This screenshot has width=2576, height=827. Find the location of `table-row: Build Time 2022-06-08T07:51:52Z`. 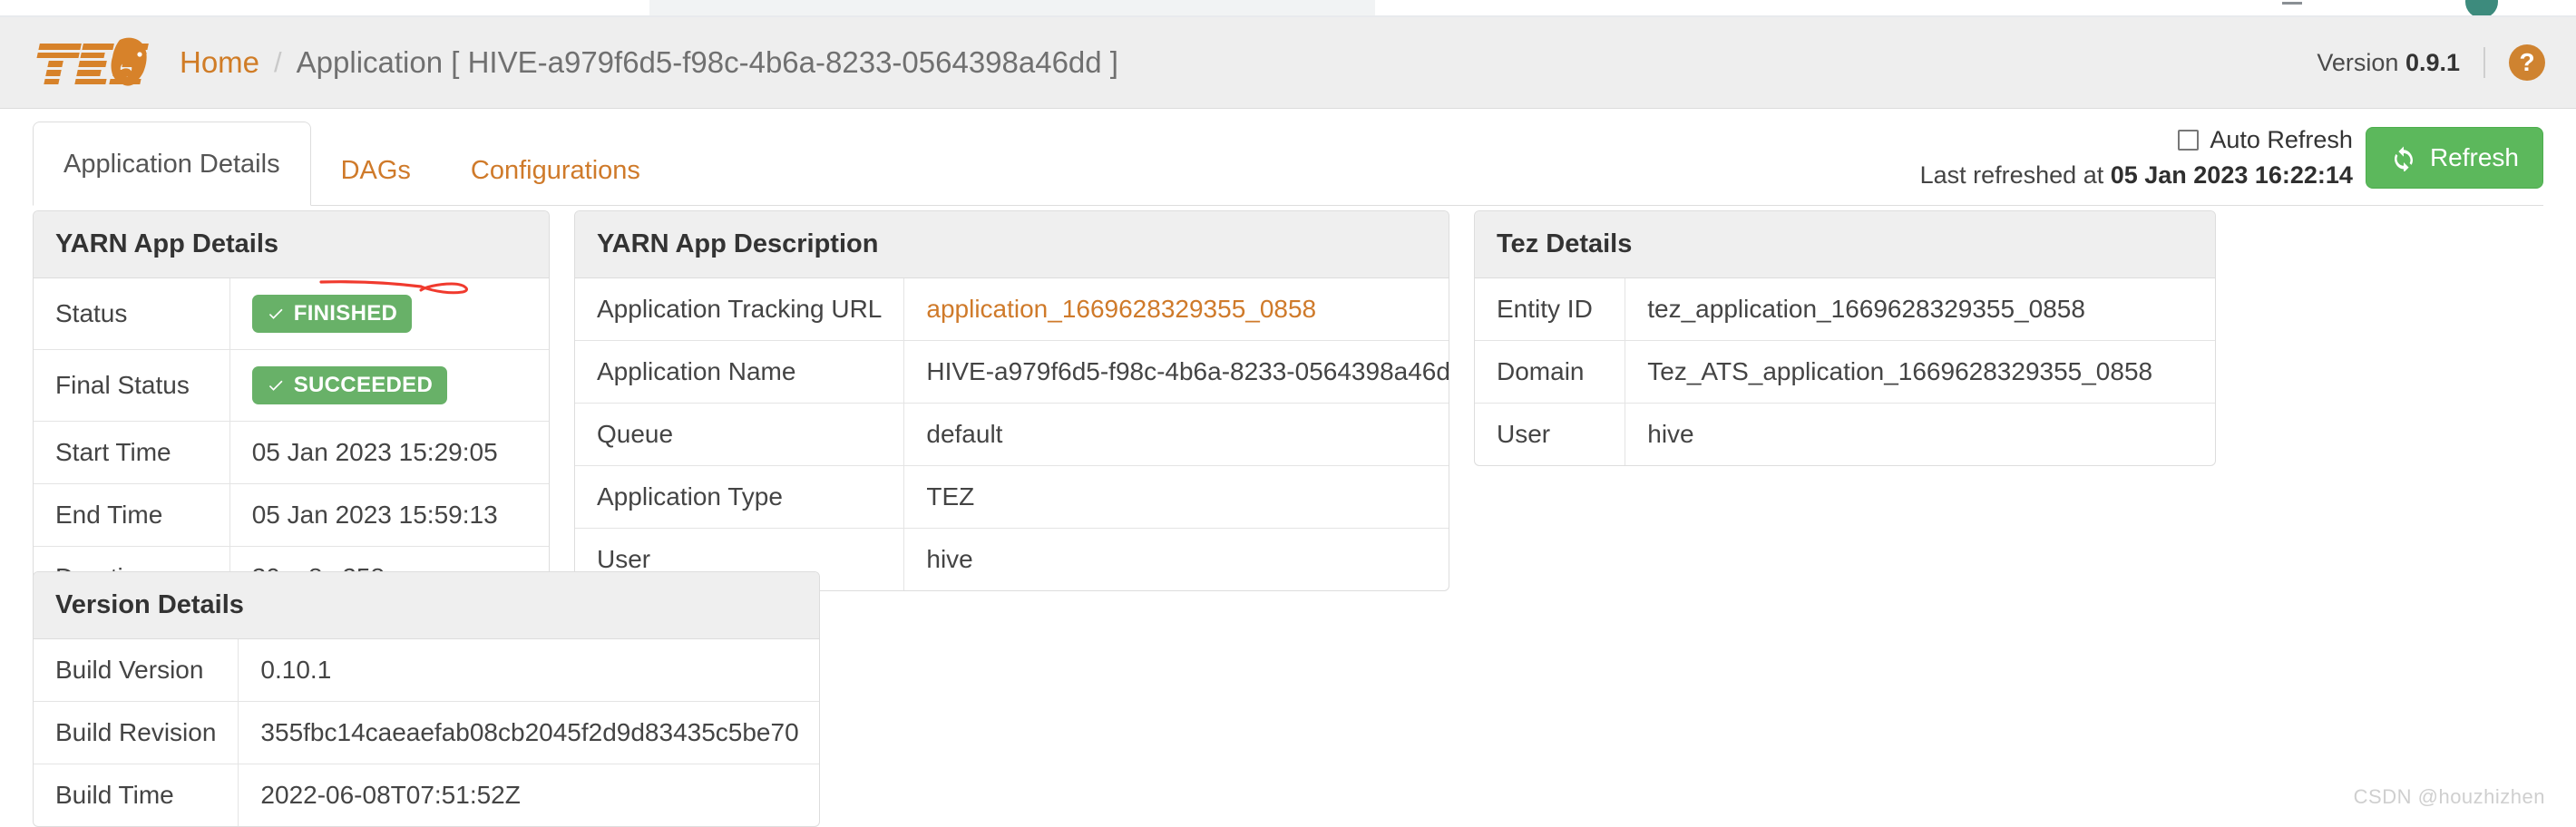

table-row: Build Time 2022-06-08T07:51:52Z is located at coordinates (426, 795).